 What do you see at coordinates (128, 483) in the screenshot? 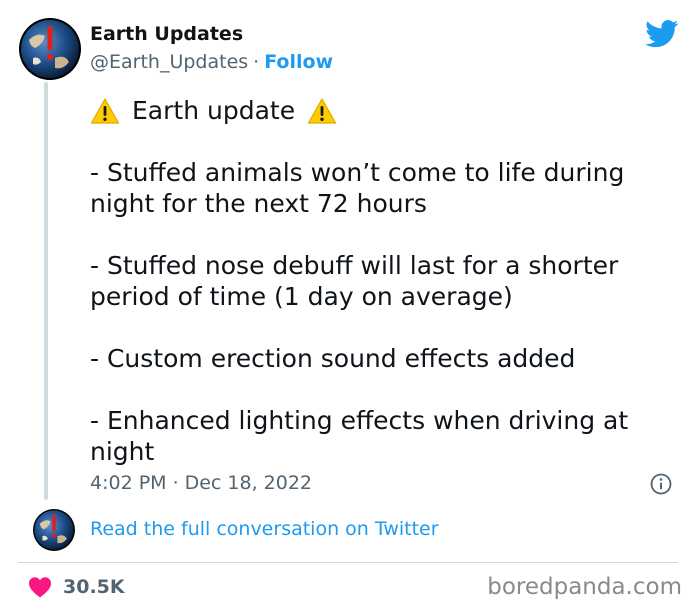
I see `tweet-time: 4:02 PM` at bounding box center [128, 483].